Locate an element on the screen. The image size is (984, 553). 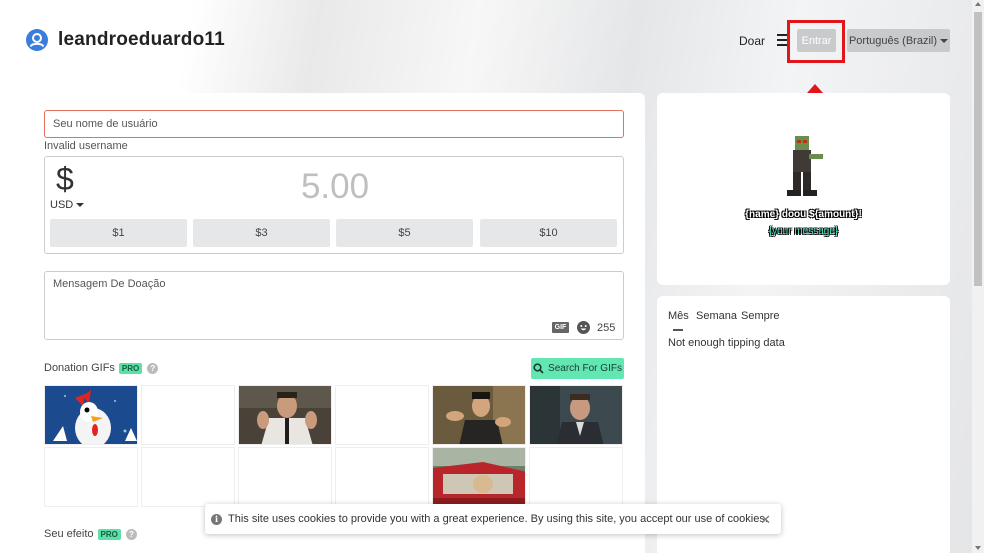
office-man-gif-image is located at coordinates (576, 415).